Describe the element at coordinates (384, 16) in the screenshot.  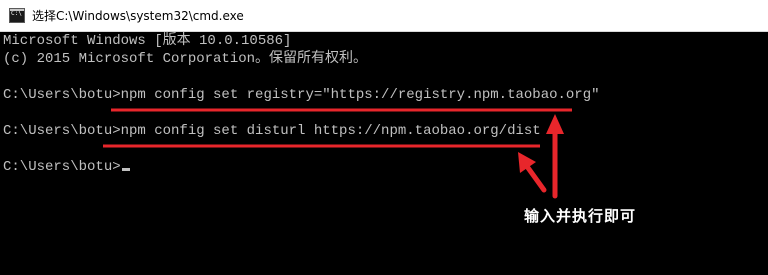
I see `title-bar: C:\ 选择C:\Windows\system32\cmd.exe` at that location.